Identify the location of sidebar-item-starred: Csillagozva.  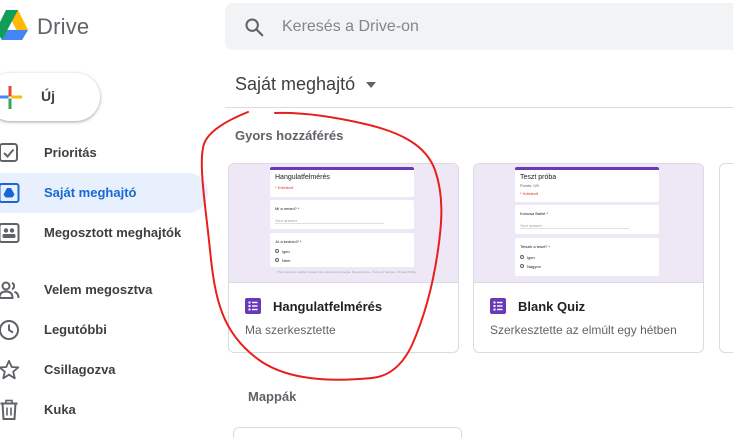
(104, 370).